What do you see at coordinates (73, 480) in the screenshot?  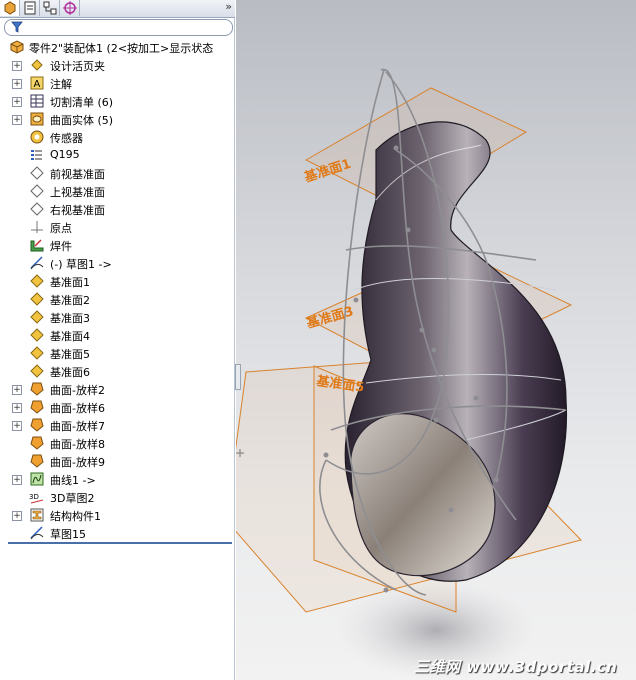 I see `tree-item-label: 曲线1 ->` at bounding box center [73, 480].